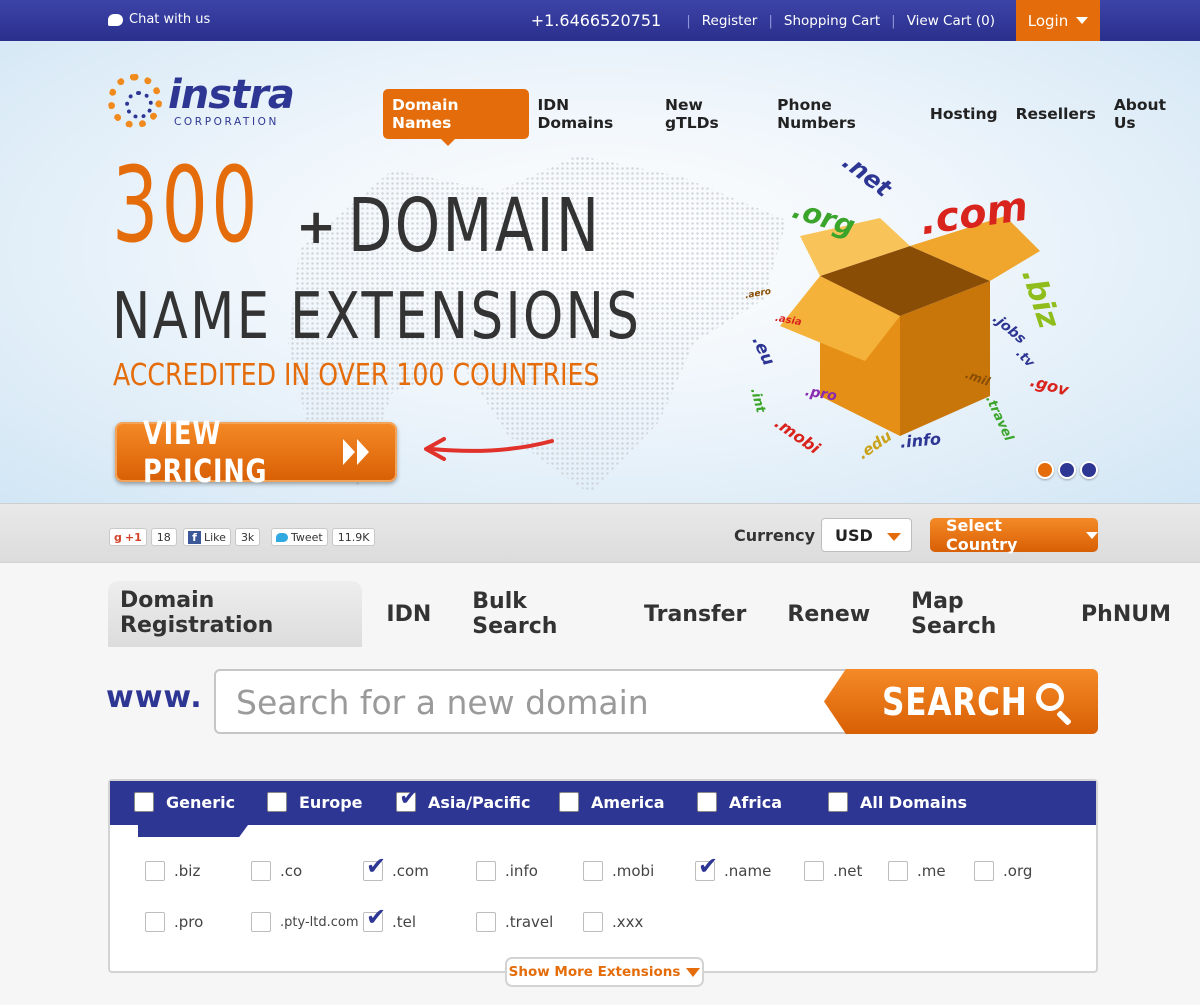 The height and width of the screenshot is (1005, 1200). I want to click on view-pricing-button: VIEW PRICING, so click(256, 452).